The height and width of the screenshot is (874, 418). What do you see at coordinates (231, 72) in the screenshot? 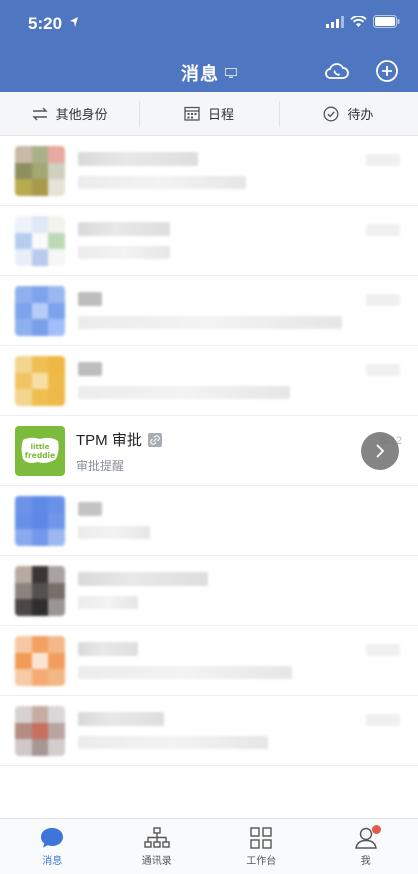
I see `desktop-monitor-icon` at bounding box center [231, 72].